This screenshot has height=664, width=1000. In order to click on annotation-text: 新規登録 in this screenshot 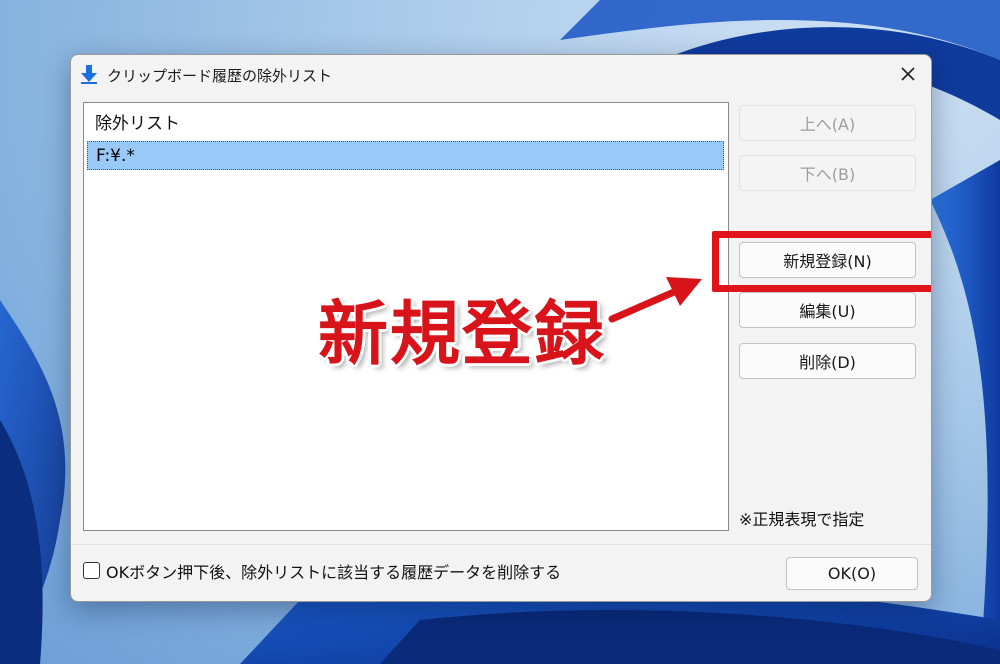, I will do `click(462, 334)`.